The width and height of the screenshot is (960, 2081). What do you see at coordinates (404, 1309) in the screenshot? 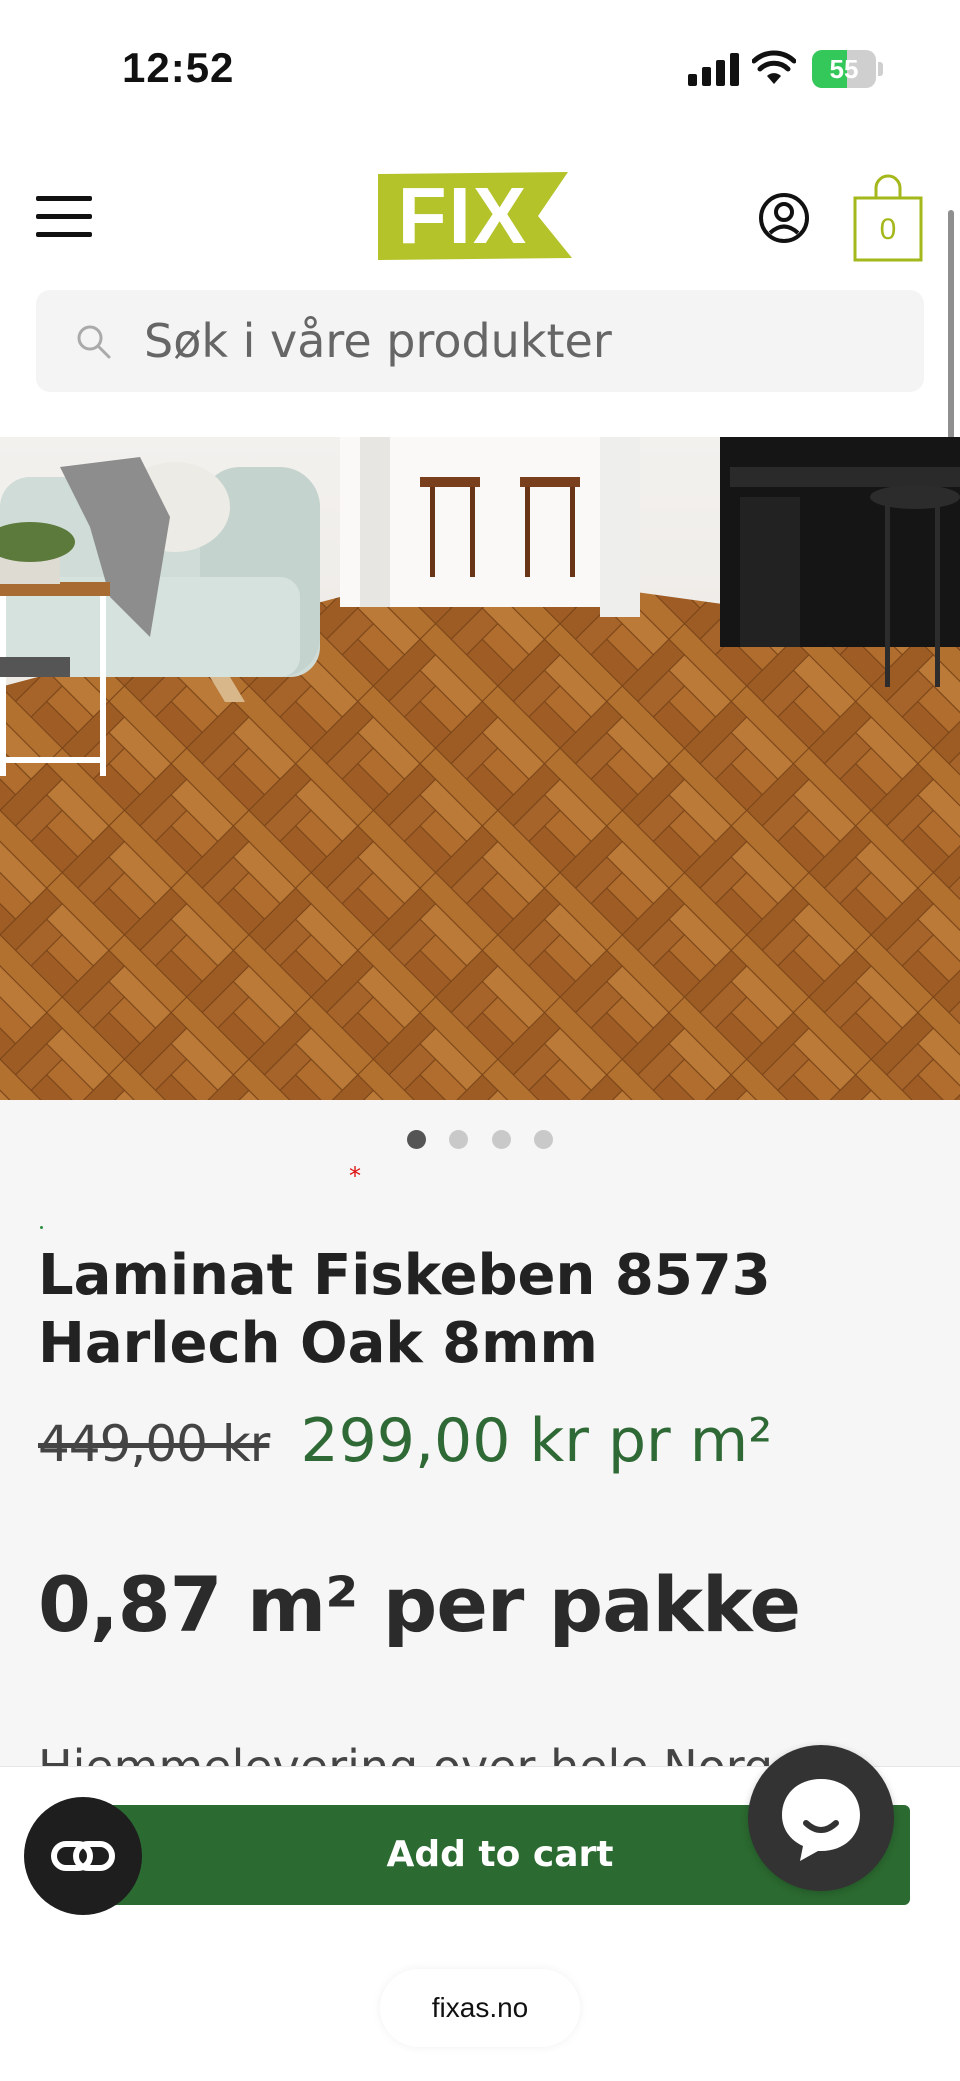
I see `product-title: Laminat Fiskeben 8573 Harlech Oak 8mm` at bounding box center [404, 1309].